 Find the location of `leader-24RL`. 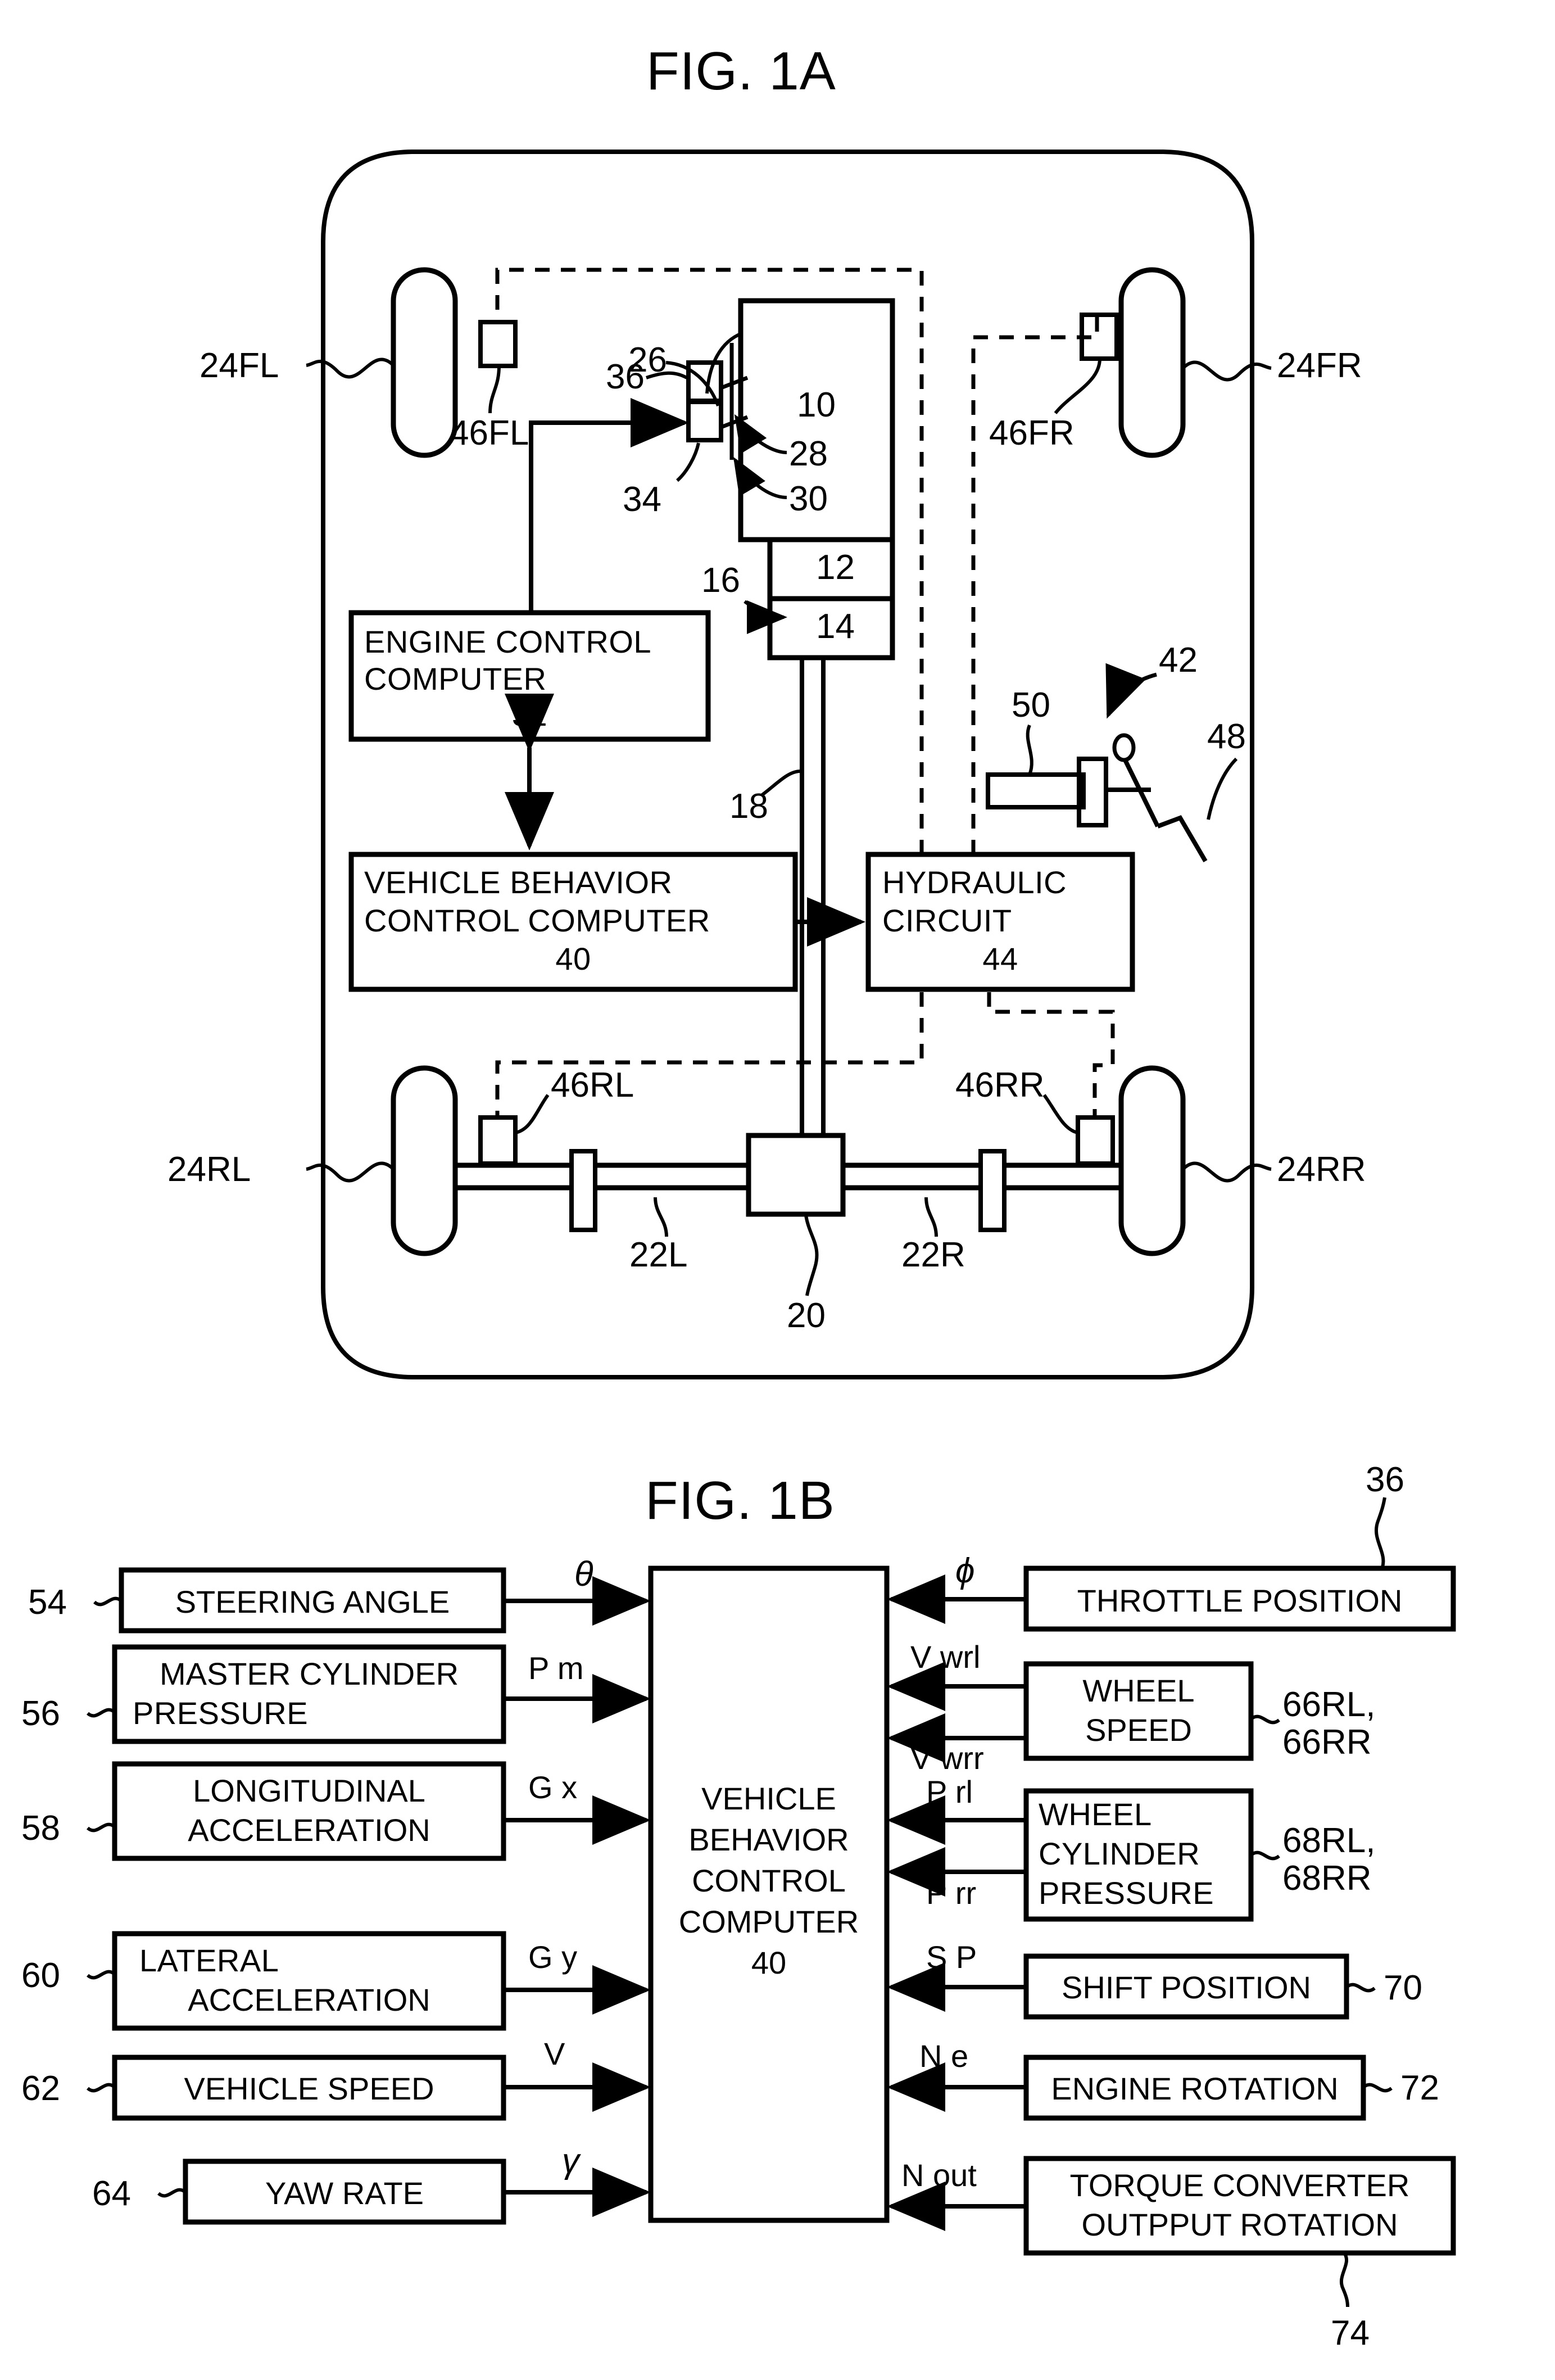

leader-24RL is located at coordinates (350, 1172).